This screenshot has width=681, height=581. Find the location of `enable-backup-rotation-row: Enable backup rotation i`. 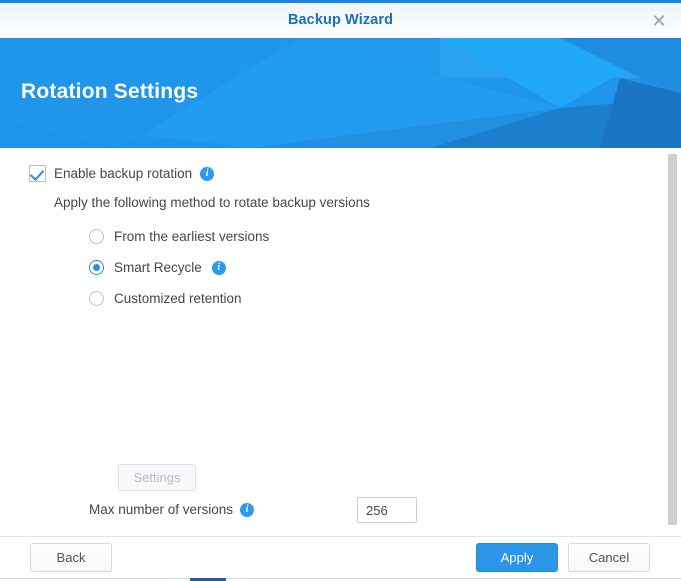

enable-backup-rotation-row: Enable backup rotation i is located at coordinates (122, 173).